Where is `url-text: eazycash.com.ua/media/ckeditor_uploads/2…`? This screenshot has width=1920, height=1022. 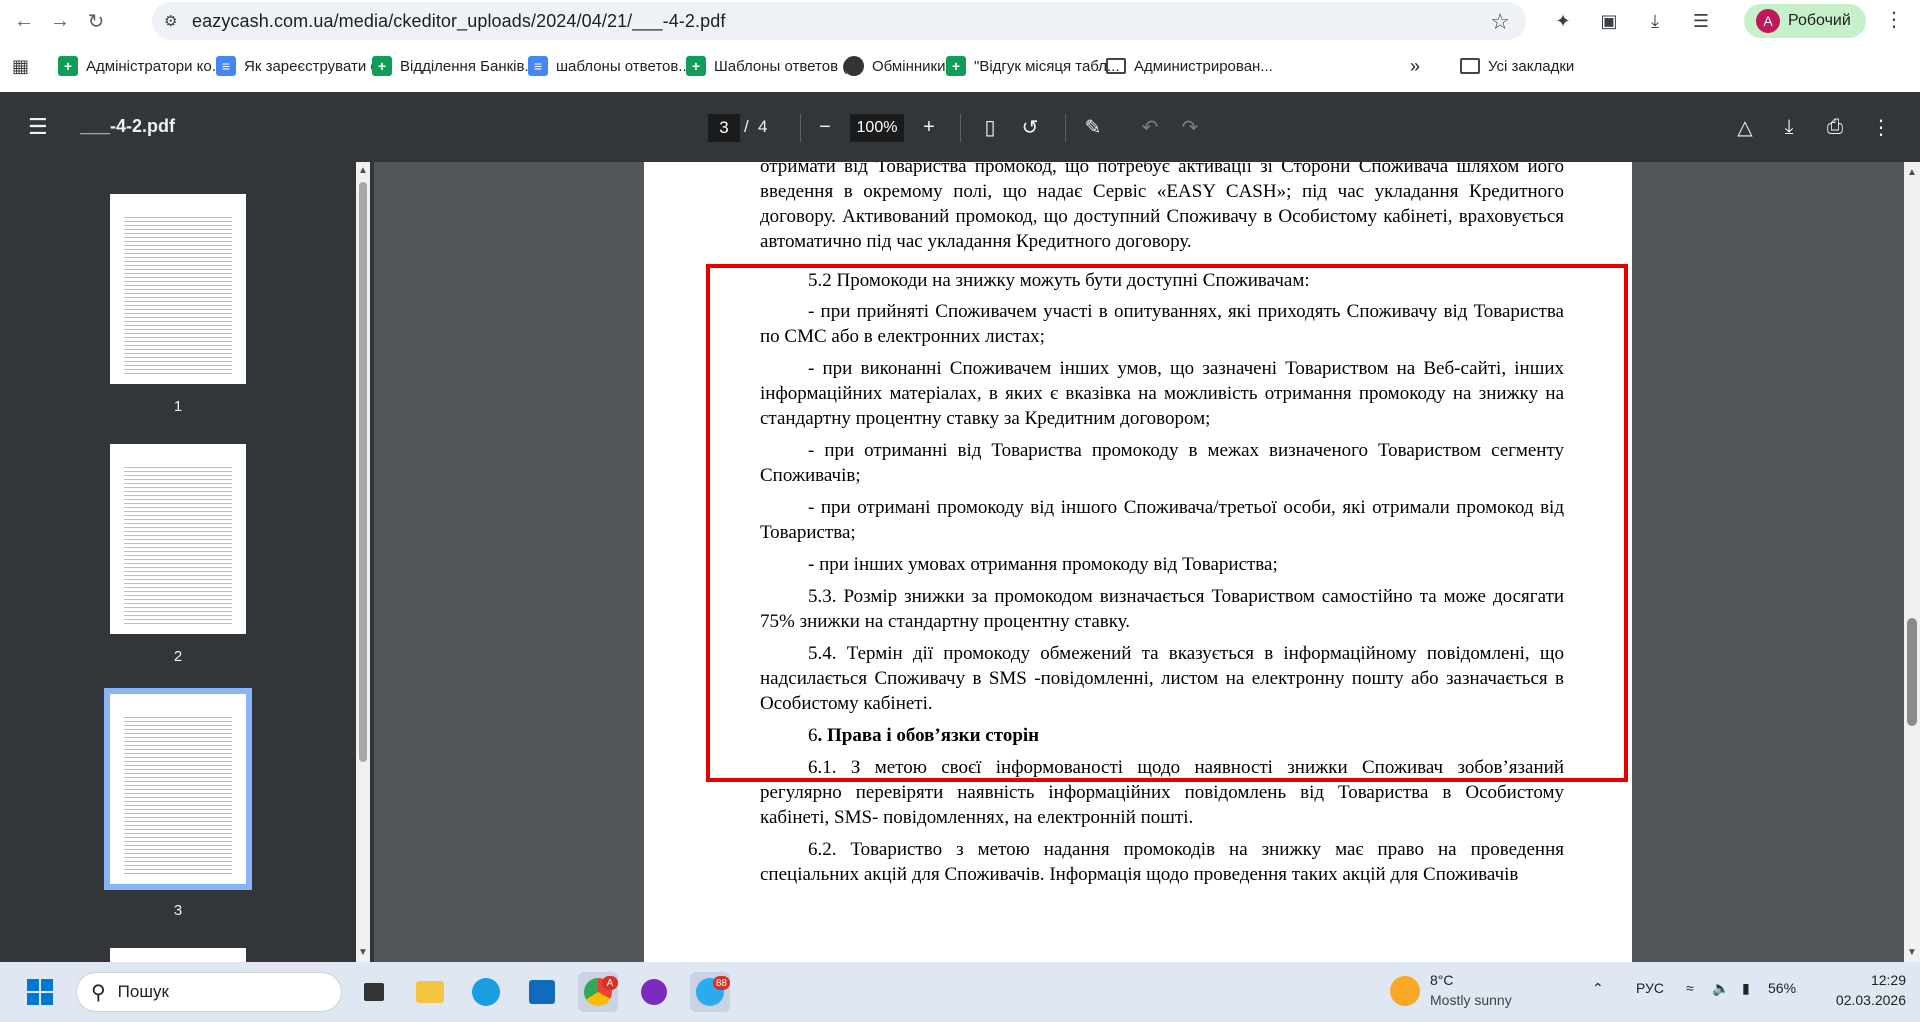
url-text: eazycash.com.ua/media/ckeditor_uploads/2… is located at coordinates (458, 21).